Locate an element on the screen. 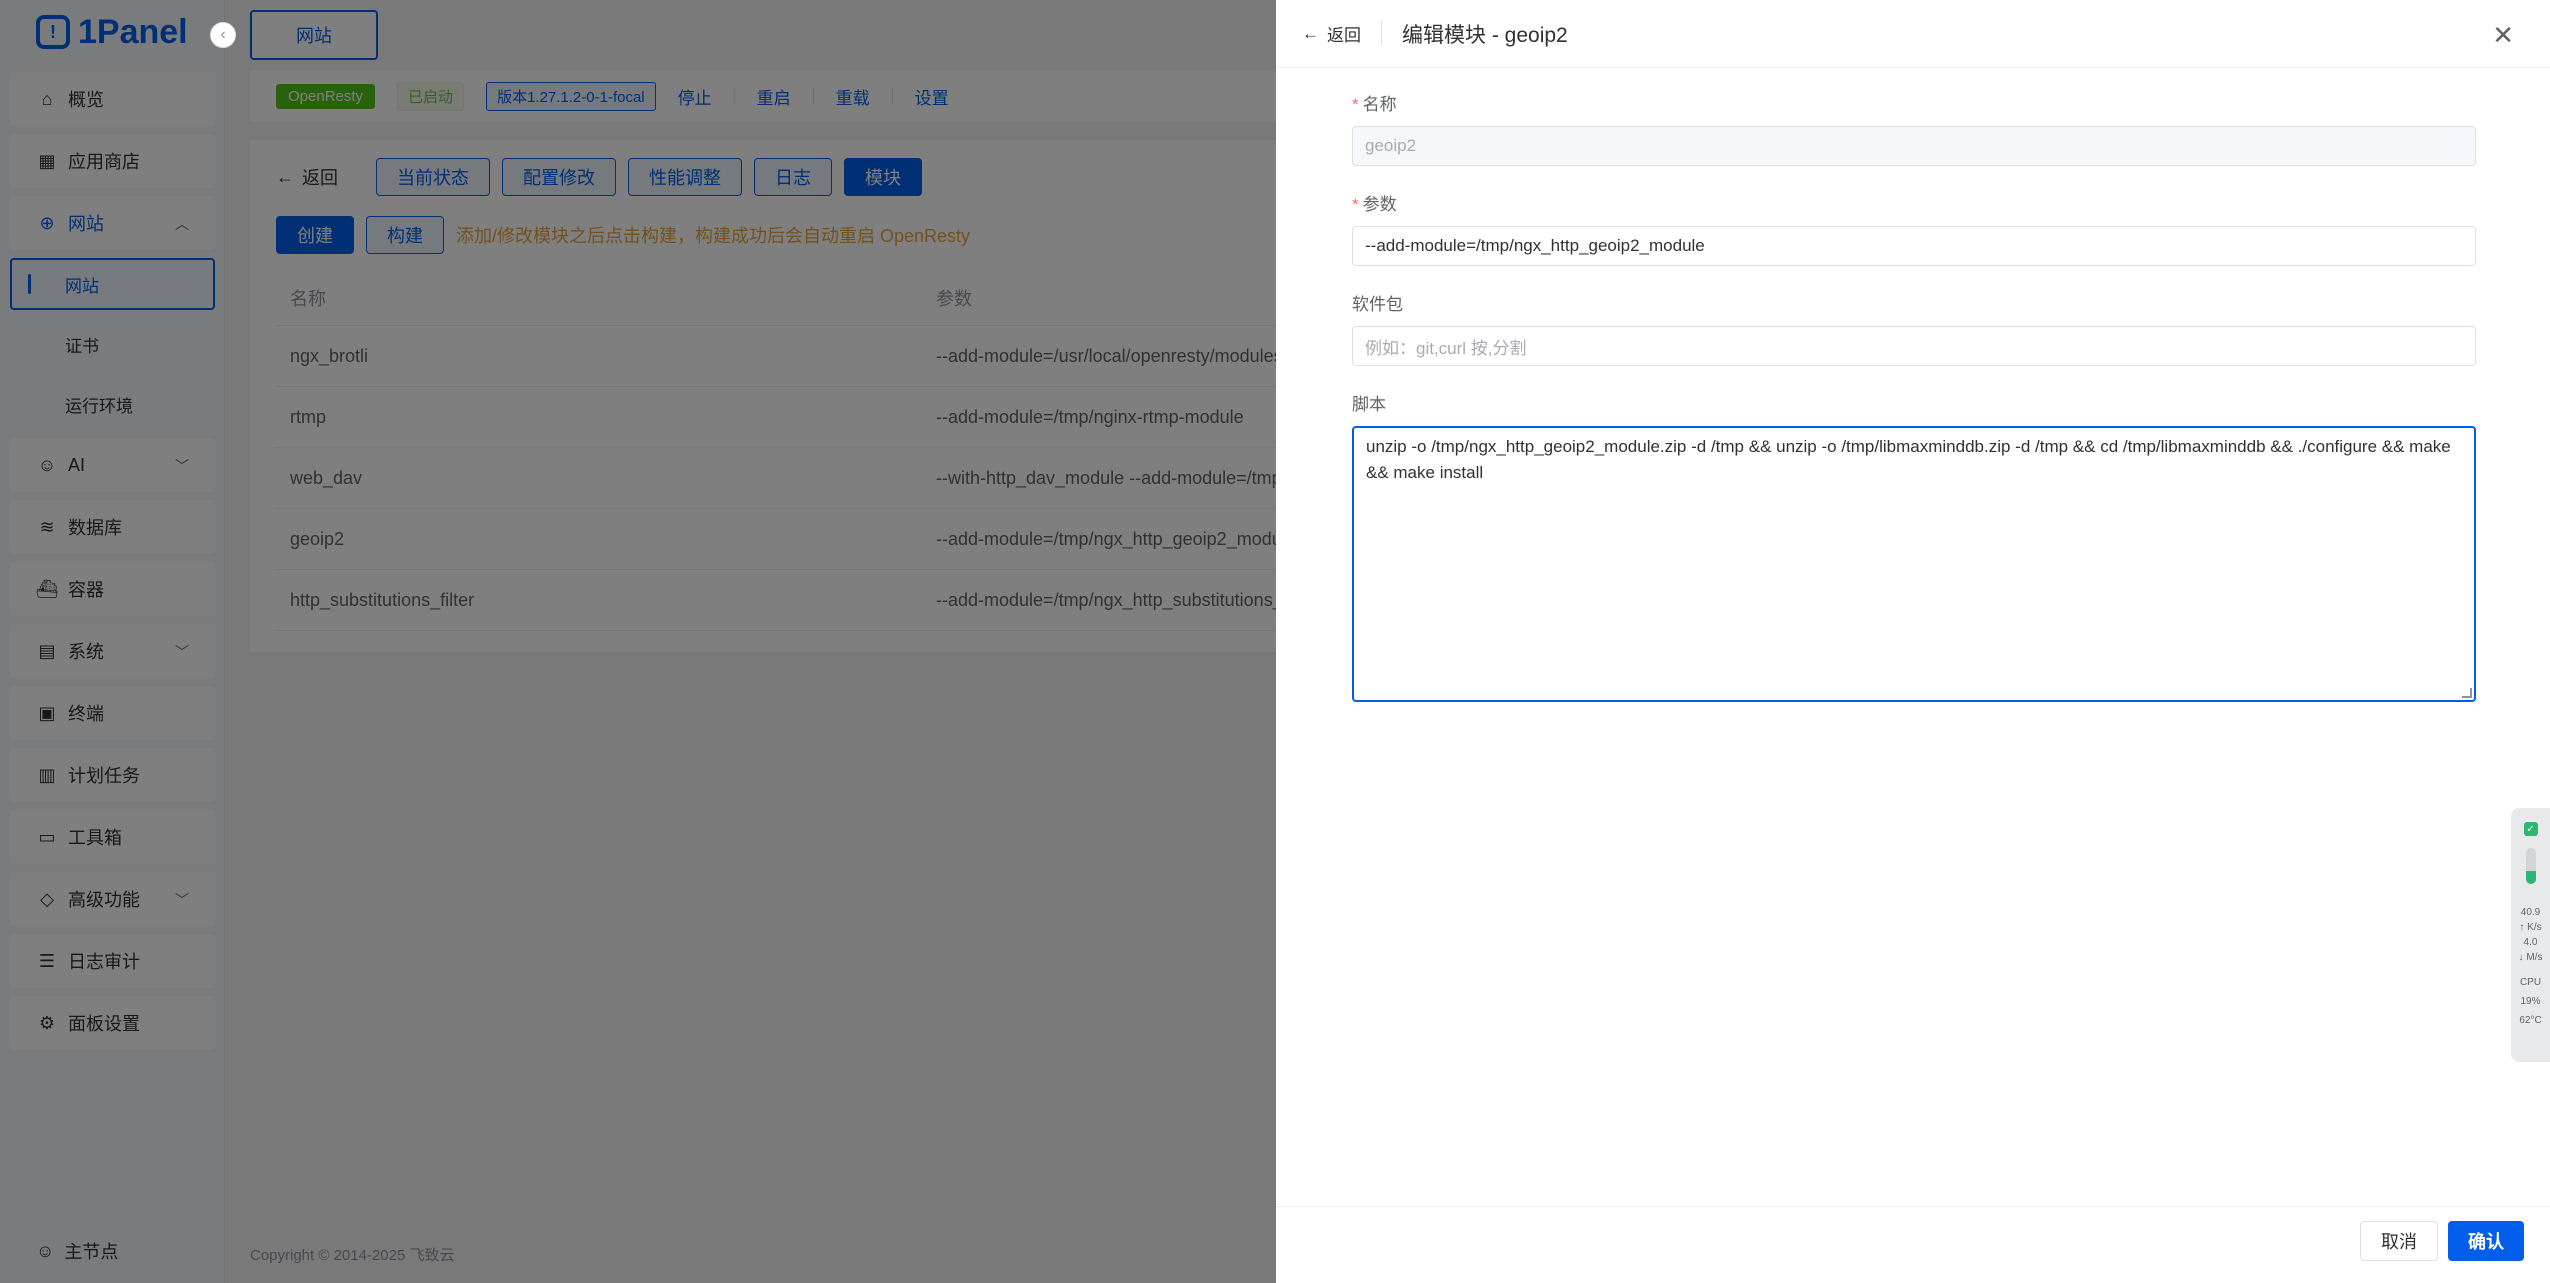 The height and width of the screenshot is (1283, 2550). net-up-value: 40.9 is located at coordinates (2530, 912).